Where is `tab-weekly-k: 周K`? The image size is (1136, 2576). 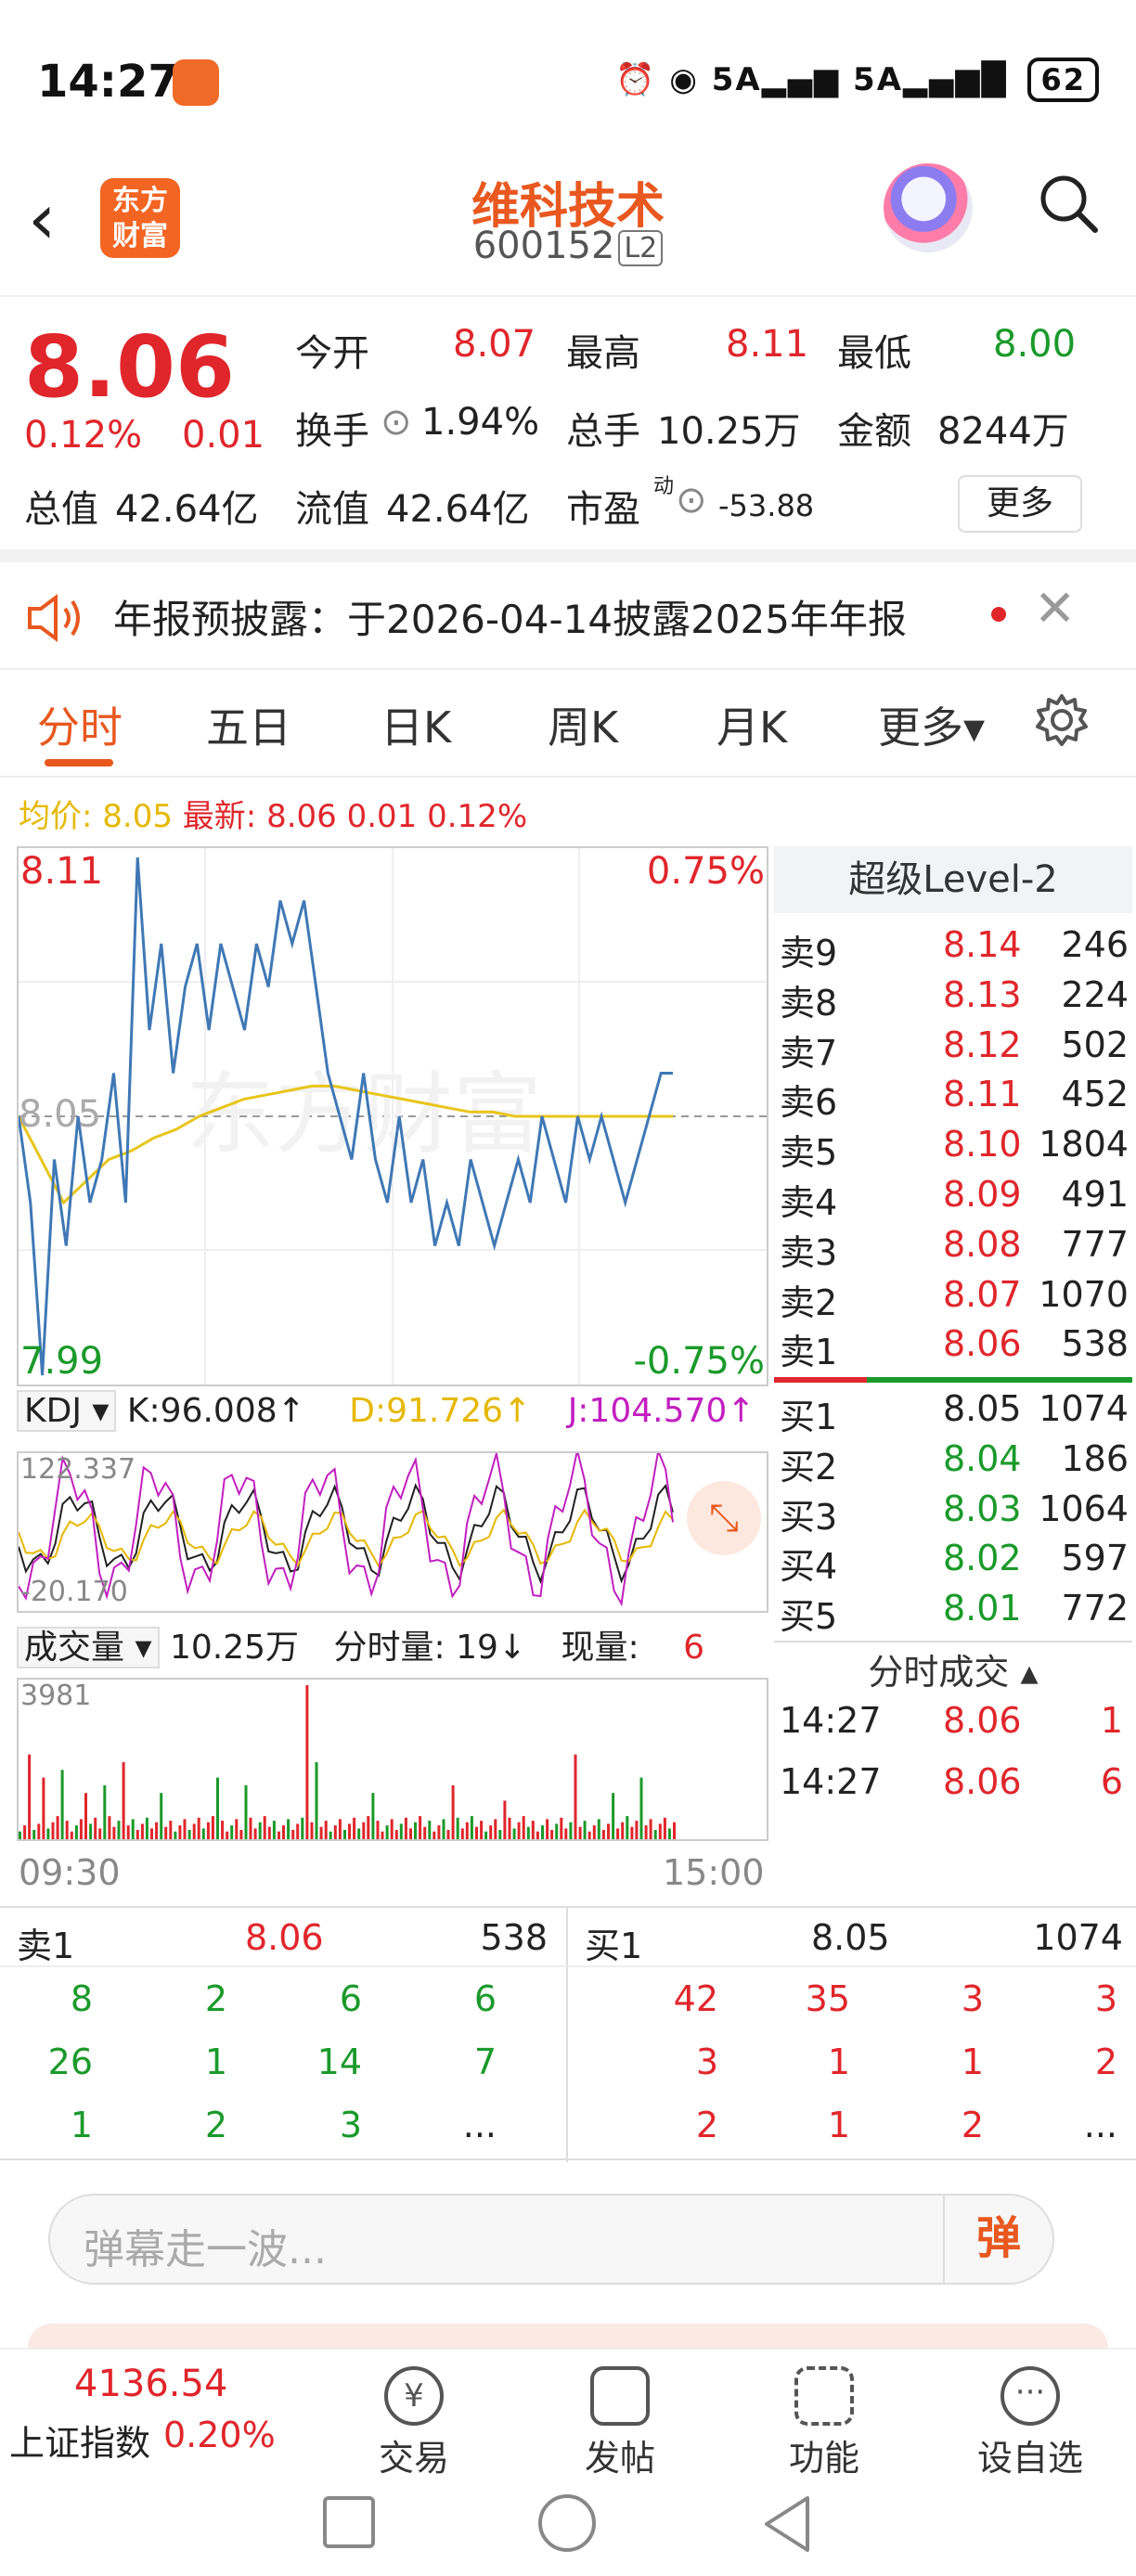
tab-weekly-k: 周K is located at coordinates (583, 725).